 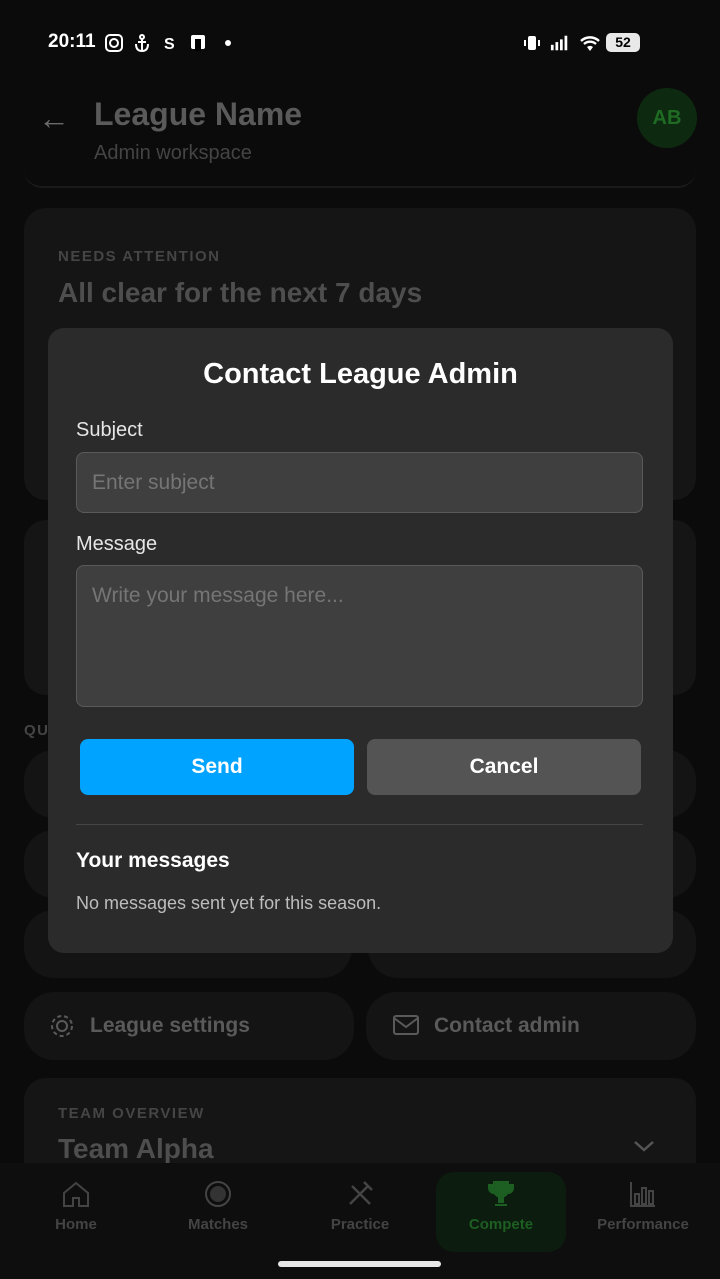 I want to click on ball-icon, so click(x=218, y=1194).